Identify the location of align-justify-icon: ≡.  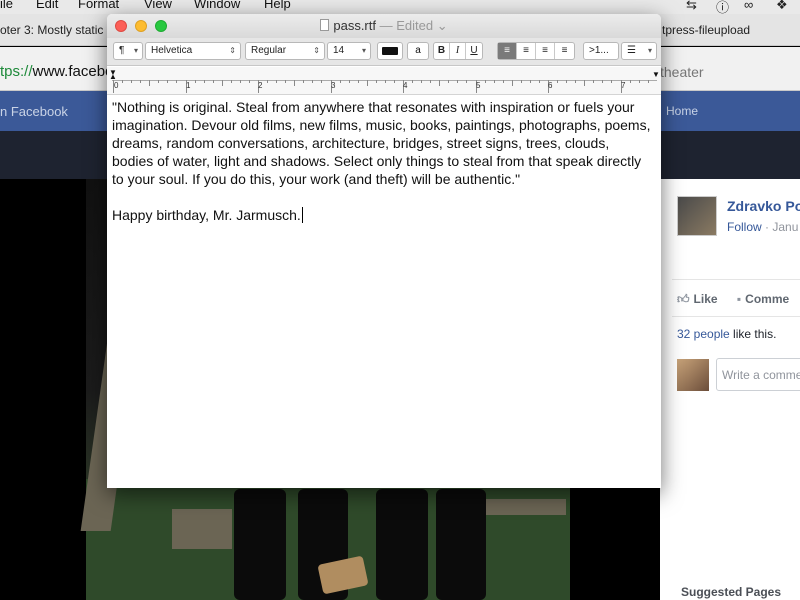
(564, 51).